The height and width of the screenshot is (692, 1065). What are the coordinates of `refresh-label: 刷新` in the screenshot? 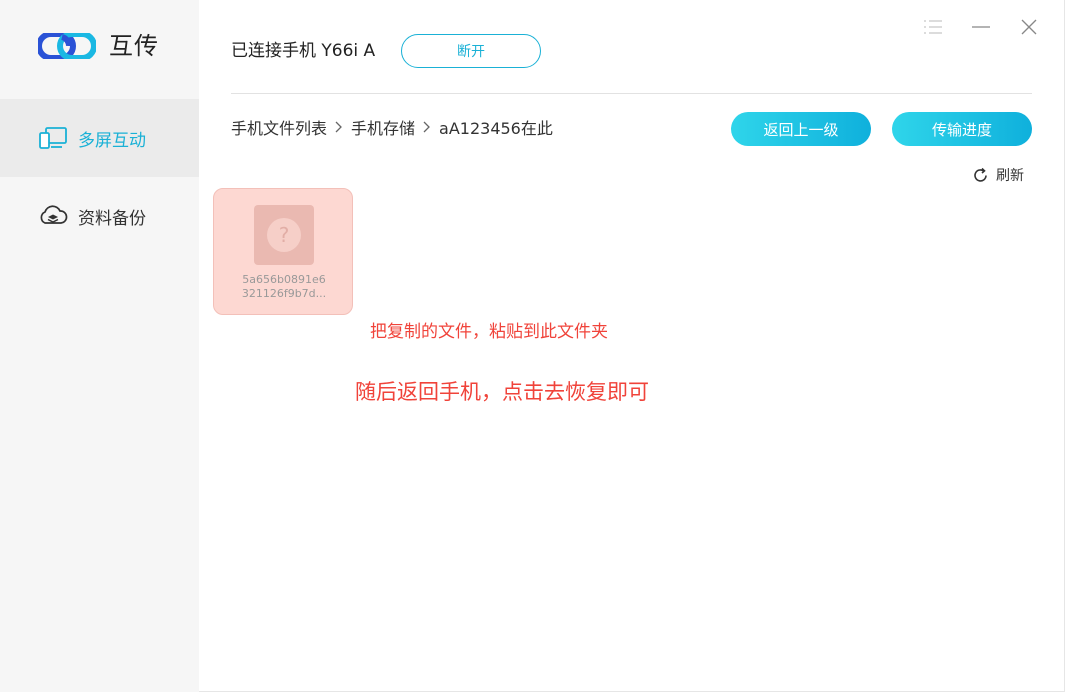 It's located at (1010, 176).